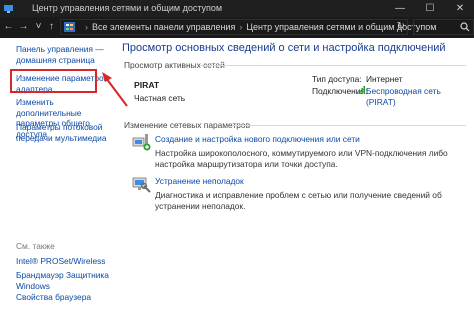 The height and width of the screenshot is (310, 474). What do you see at coordinates (430, 8) in the screenshot?
I see `maximize-button: ☐` at bounding box center [430, 8].